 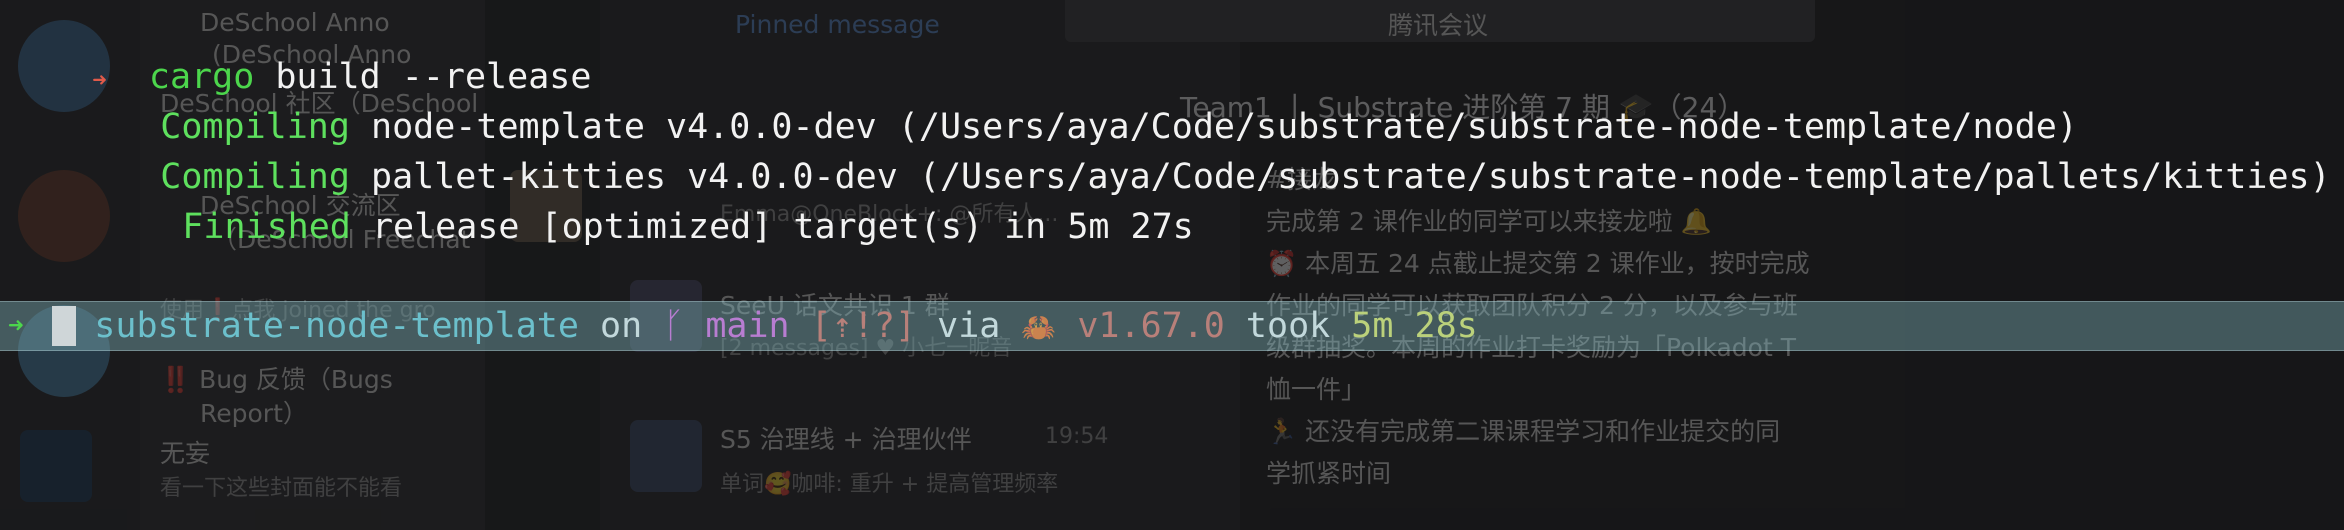 What do you see at coordinates (295, 49) in the screenshot?
I see `terminal-command-line: ➜ cargo build --release` at bounding box center [295, 49].